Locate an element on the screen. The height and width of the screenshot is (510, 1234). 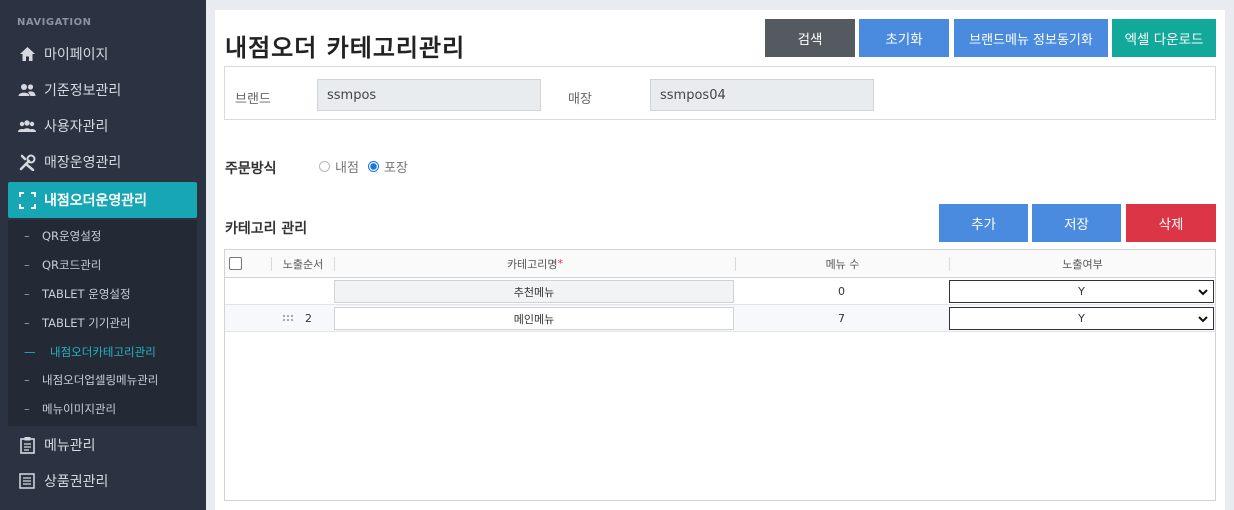
radio-takeout: 포장 is located at coordinates (388, 166).